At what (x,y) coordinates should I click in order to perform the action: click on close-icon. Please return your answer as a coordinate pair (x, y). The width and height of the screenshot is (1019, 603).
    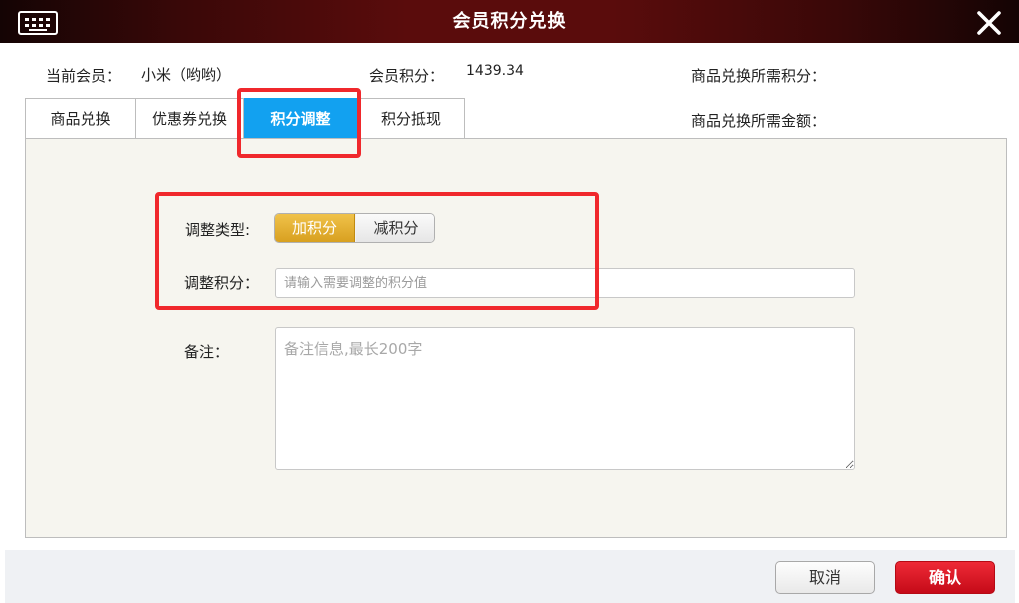
    Looking at the image, I should click on (989, 23).